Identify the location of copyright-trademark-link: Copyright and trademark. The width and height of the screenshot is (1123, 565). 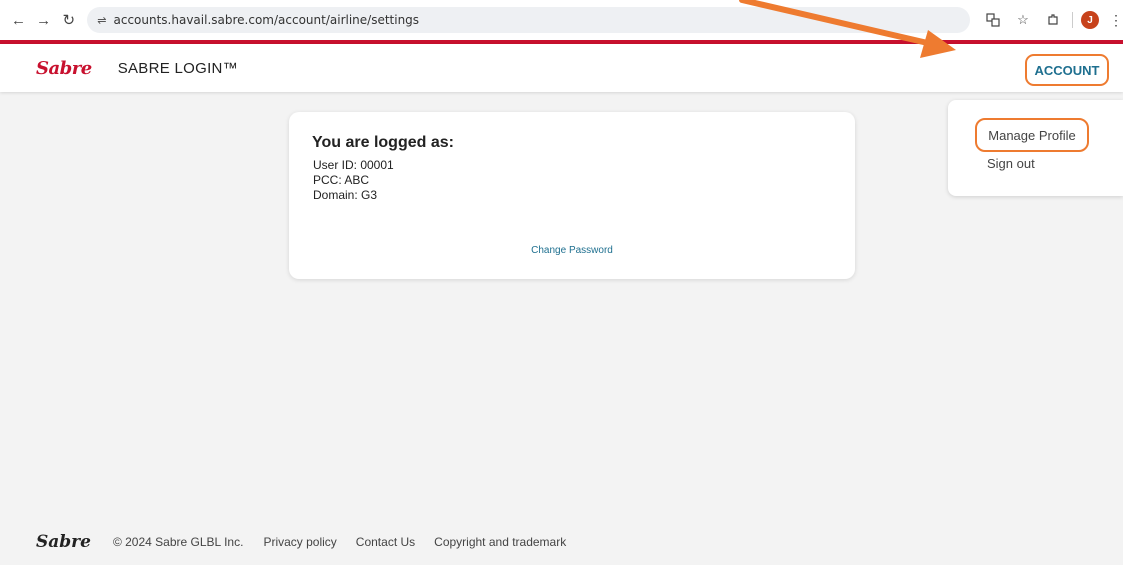
(500, 542).